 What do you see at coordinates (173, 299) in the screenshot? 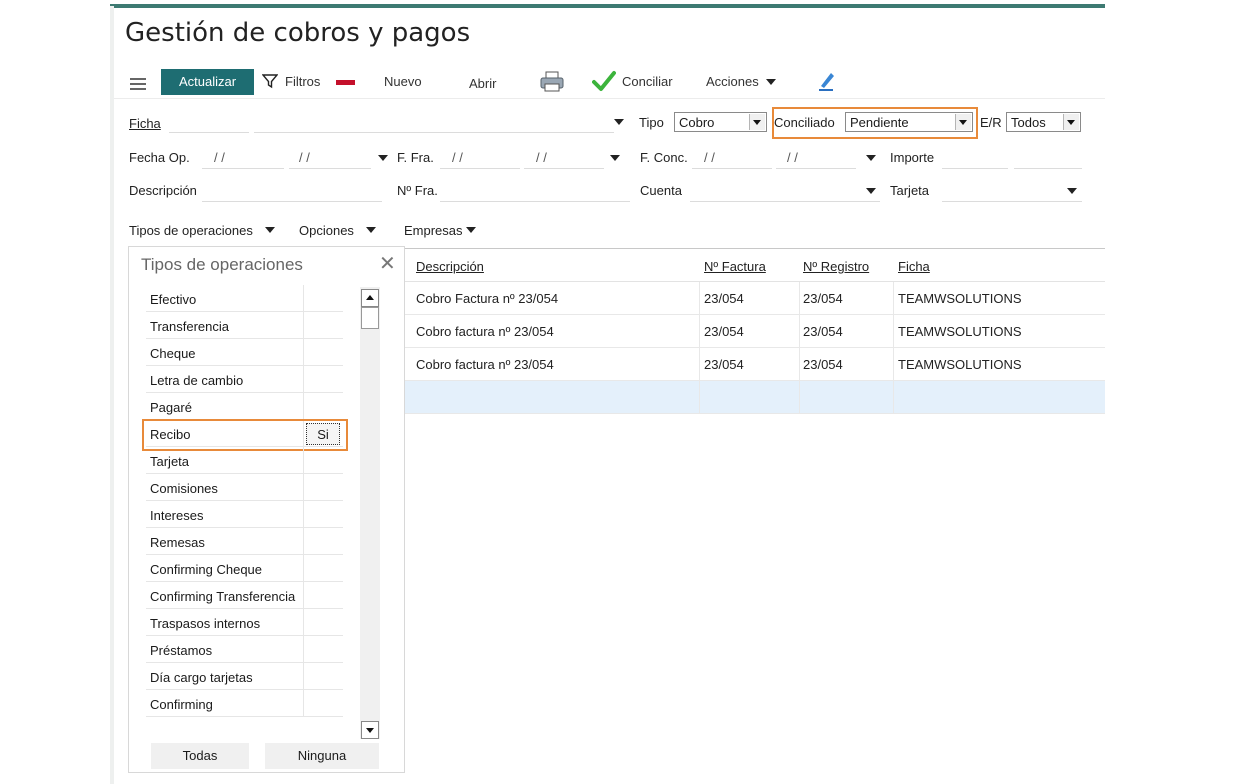
I see `operation-label: Efectivo` at bounding box center [173, 299].